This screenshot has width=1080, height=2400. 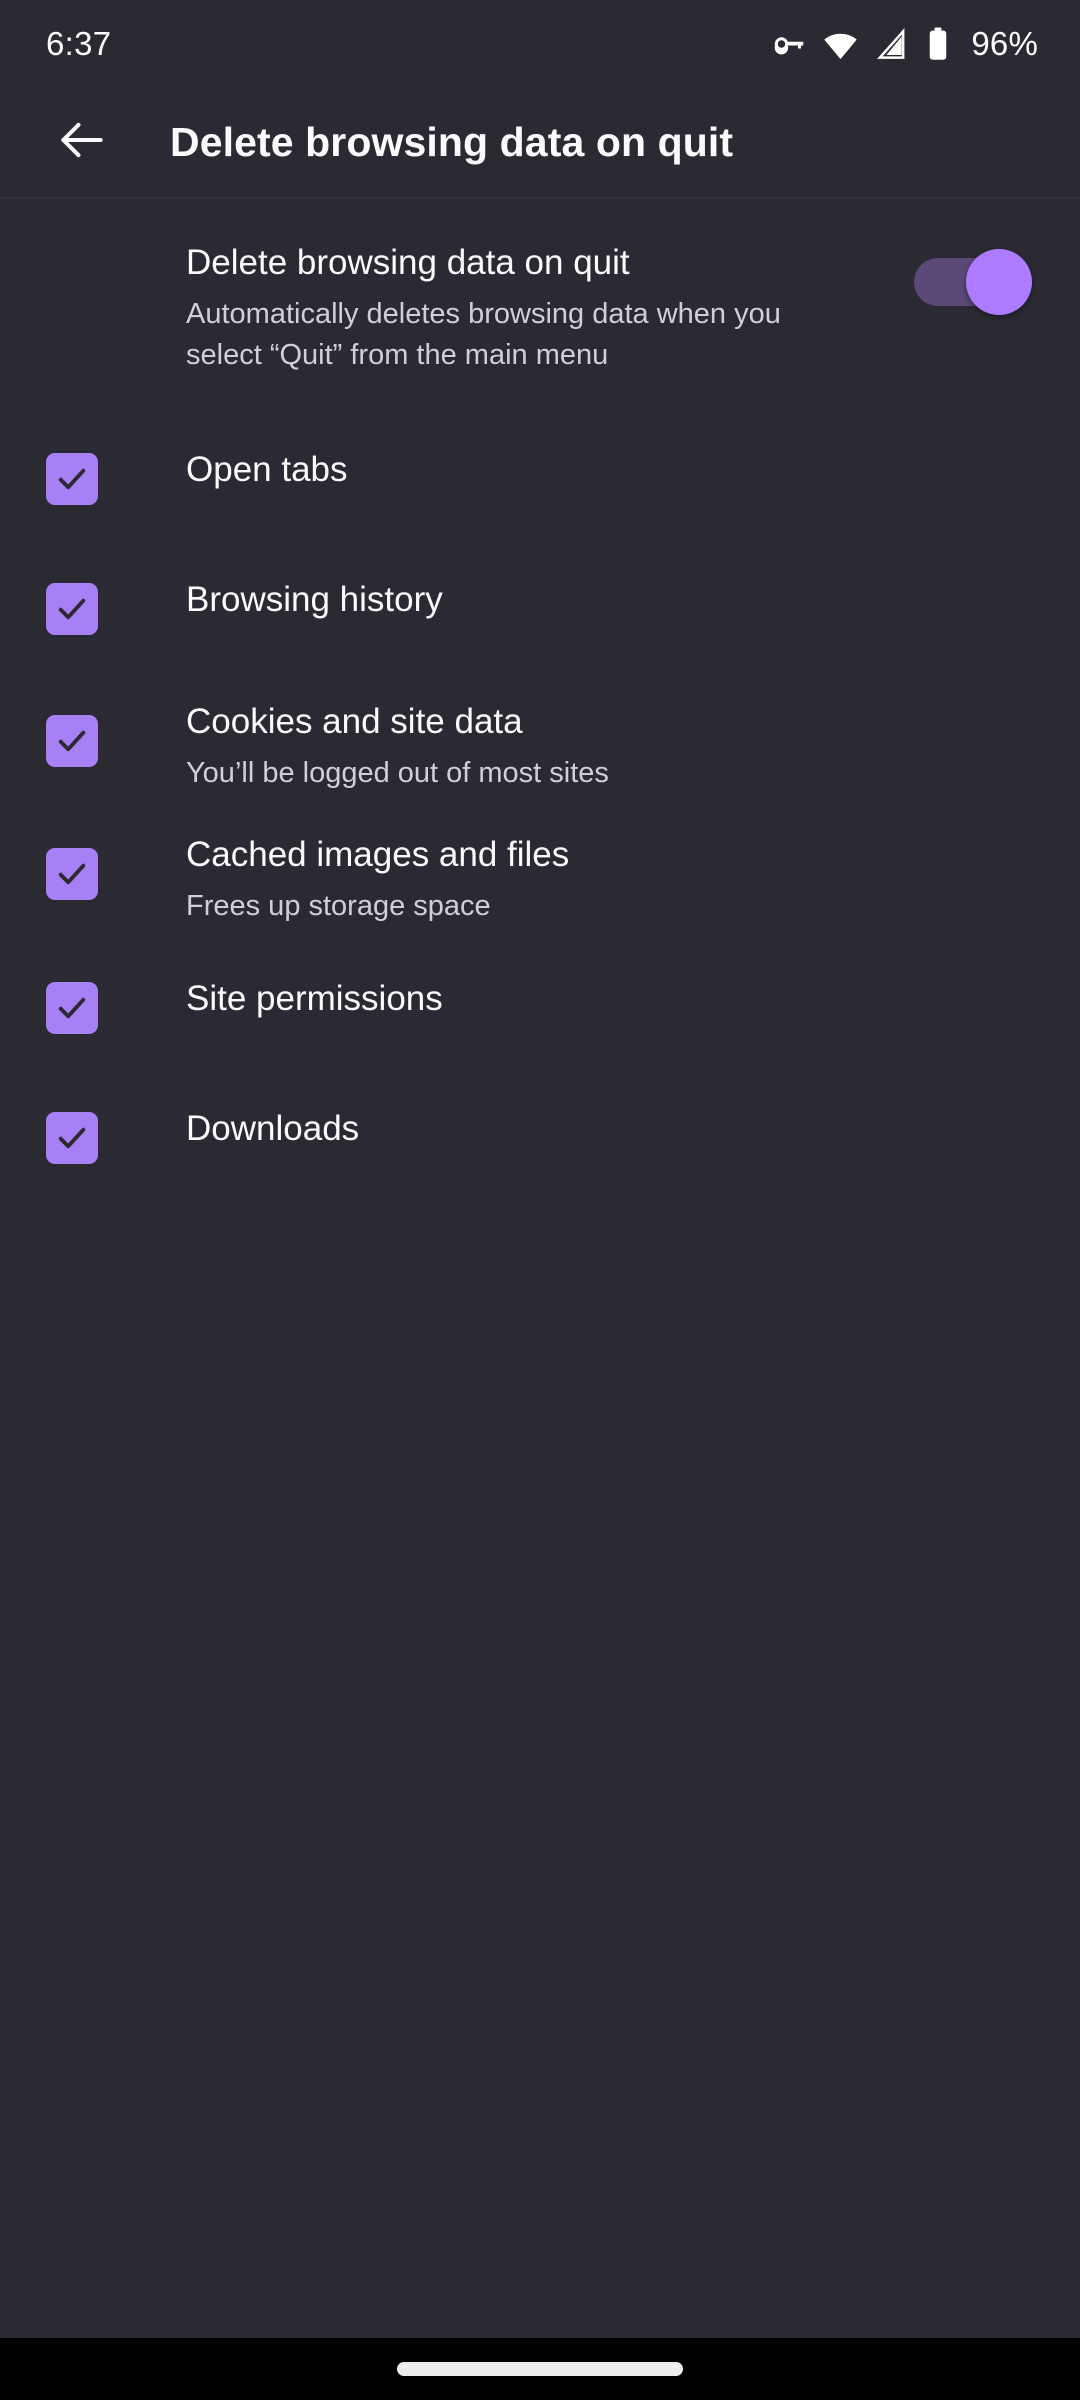 I want to click on checkbox-row-downloads: Downloads, so click(x=540, y=1141).